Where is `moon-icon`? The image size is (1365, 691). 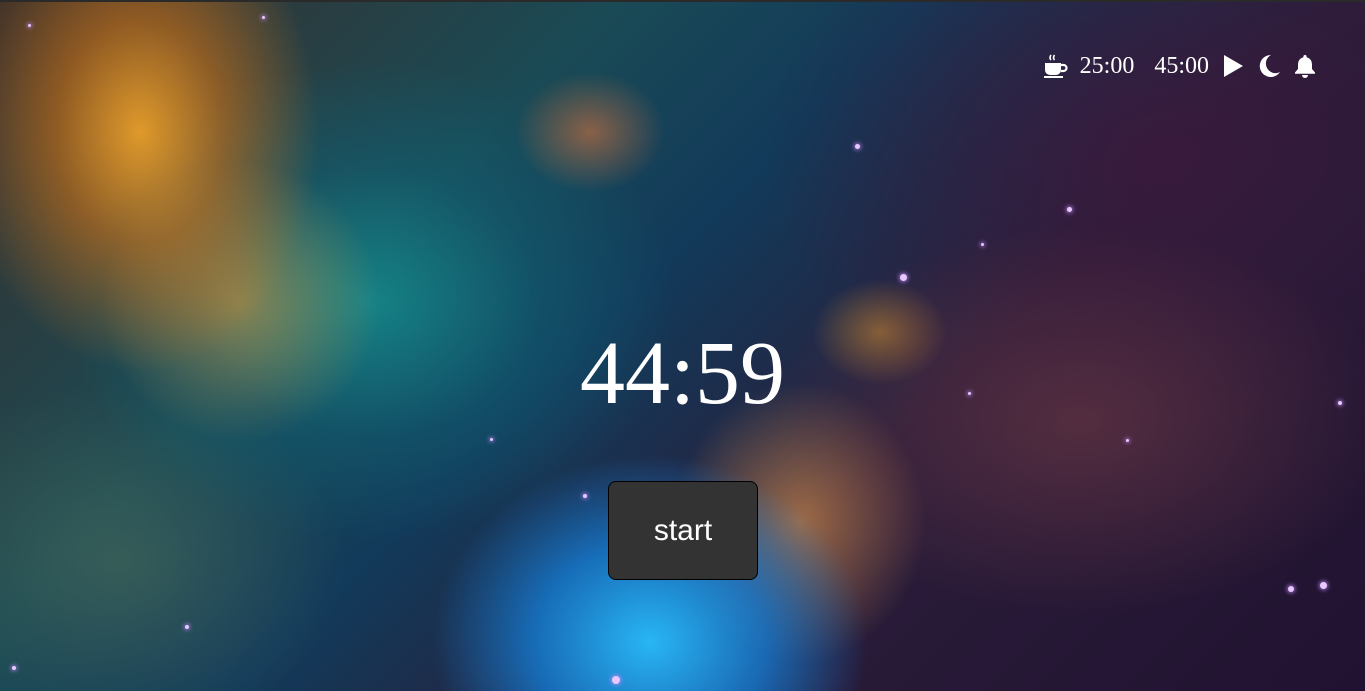 moon-icon is located at coordinates (1269, 66).